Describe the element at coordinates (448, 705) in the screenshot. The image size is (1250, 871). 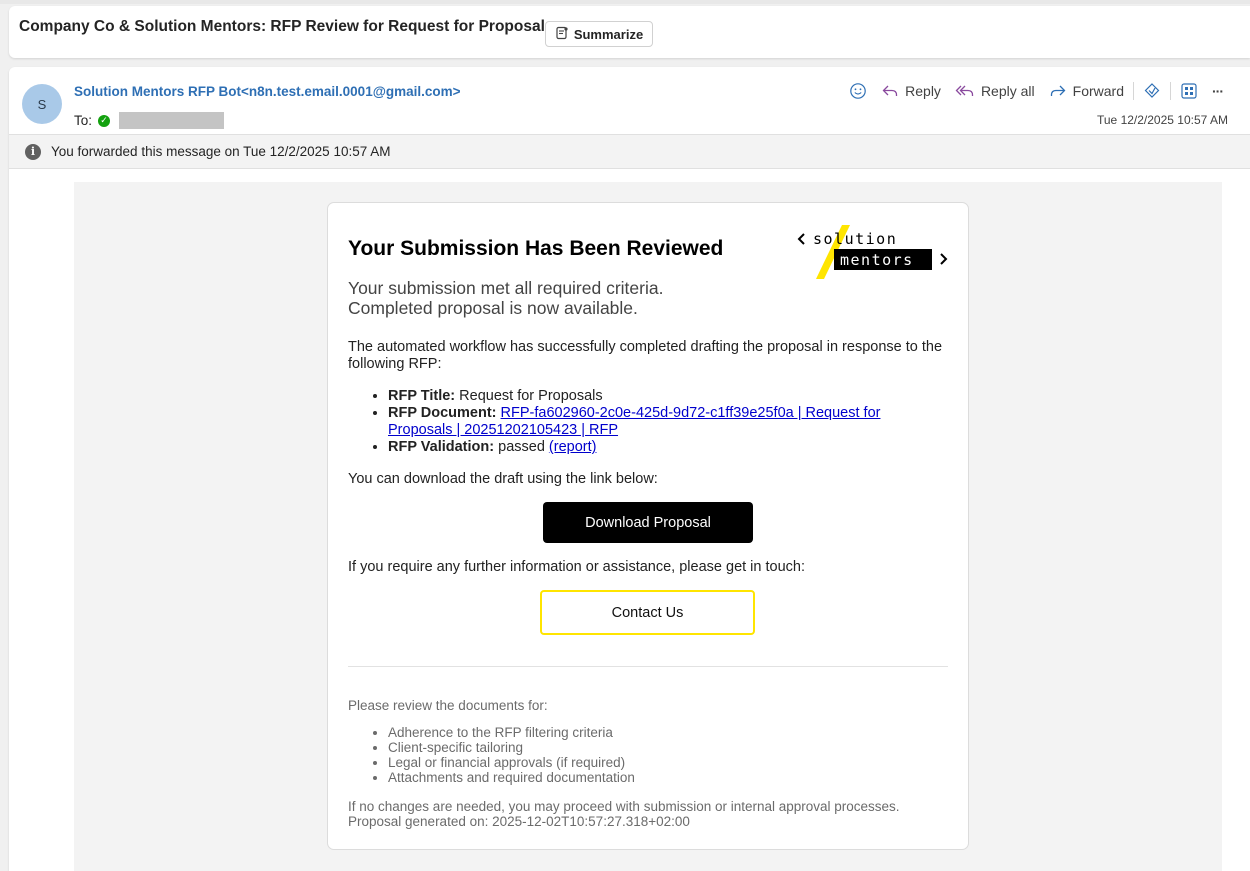
I see `review-intro: Please review the documents for:` at that location.